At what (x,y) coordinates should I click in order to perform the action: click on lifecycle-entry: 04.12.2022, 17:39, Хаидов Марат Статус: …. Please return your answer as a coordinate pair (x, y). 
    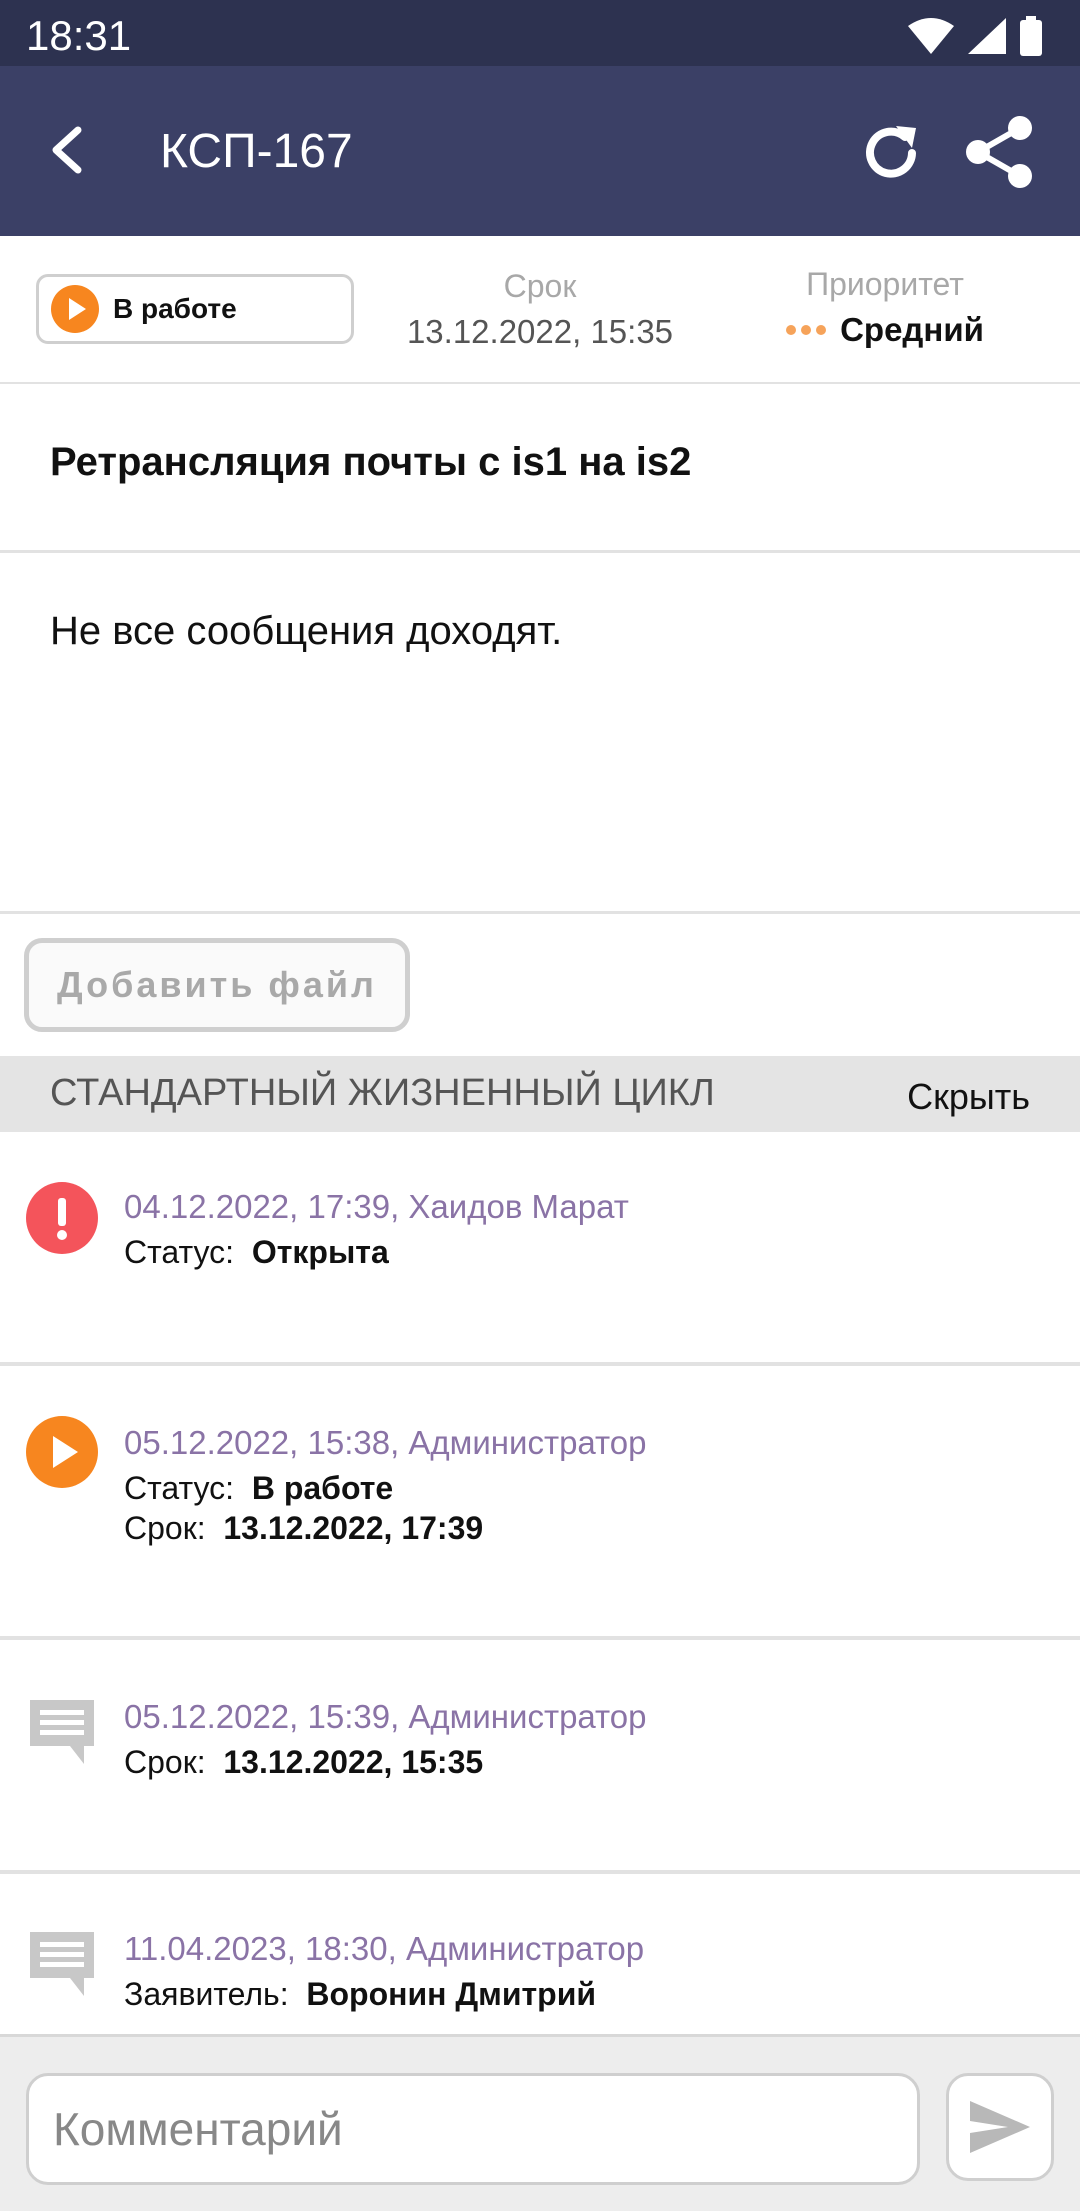
    Looking at the image, I should click on (540, 1249).